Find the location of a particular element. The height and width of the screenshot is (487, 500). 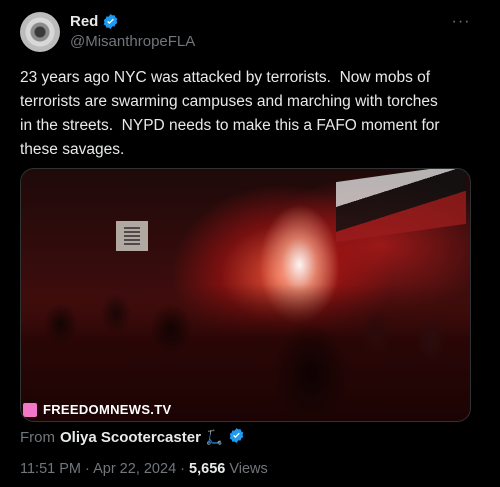

from-label: From is located at coordinates (37, 437).